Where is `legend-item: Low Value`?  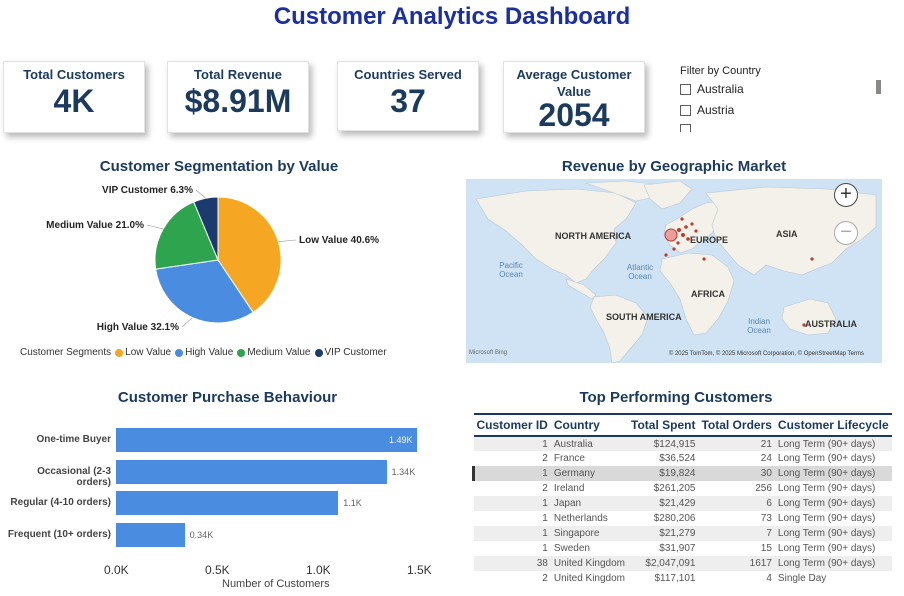
legend-item: Low Value is located at coordinates (143, 352).